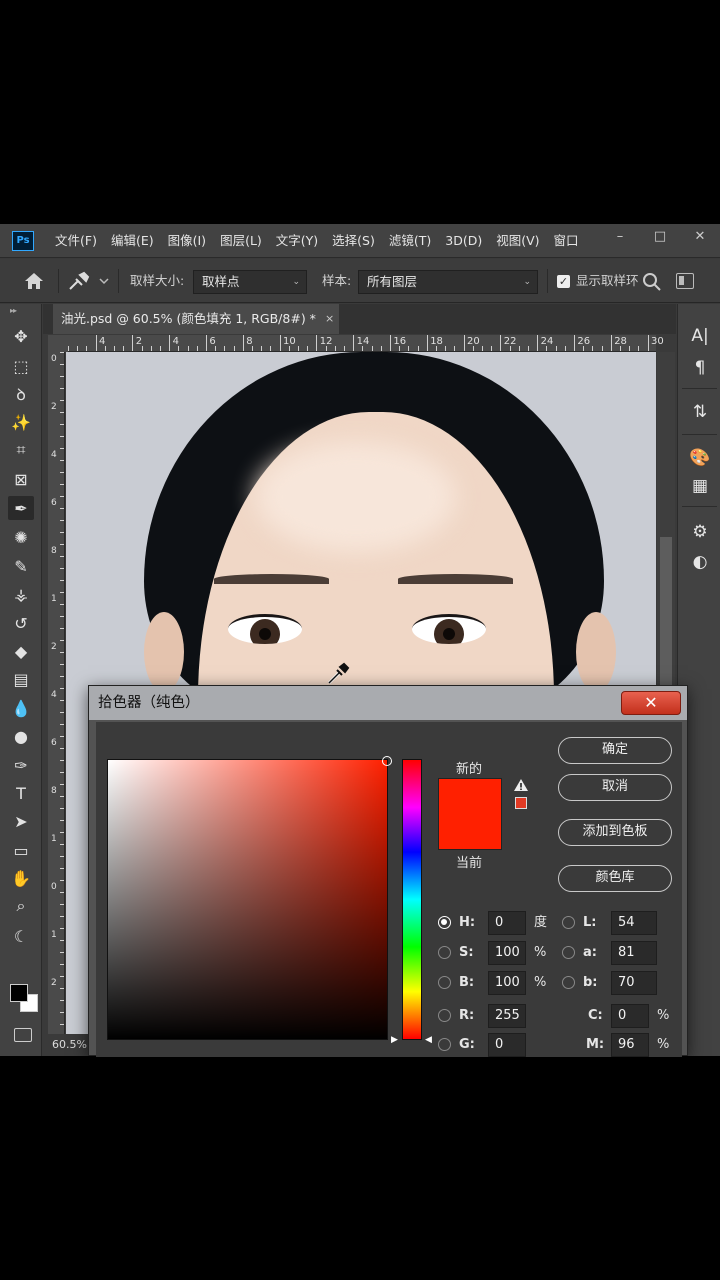 This screenshot has height=1280, width=720. What do you see at coordinates (21, 537) in the screenshot?
I see `healing-brush-tool-icon: ✺` at bounding box center [21, 537].